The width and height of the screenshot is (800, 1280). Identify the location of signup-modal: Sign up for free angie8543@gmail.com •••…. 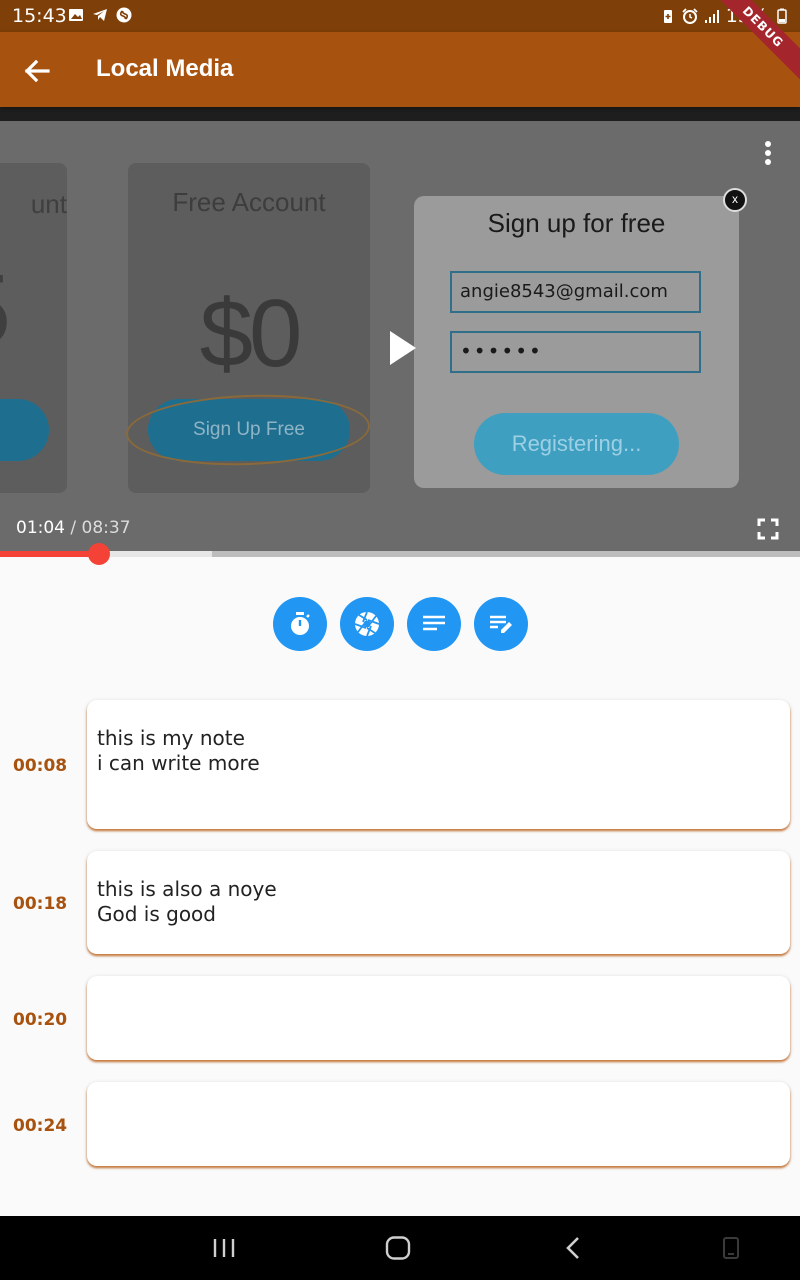
(580, 338).